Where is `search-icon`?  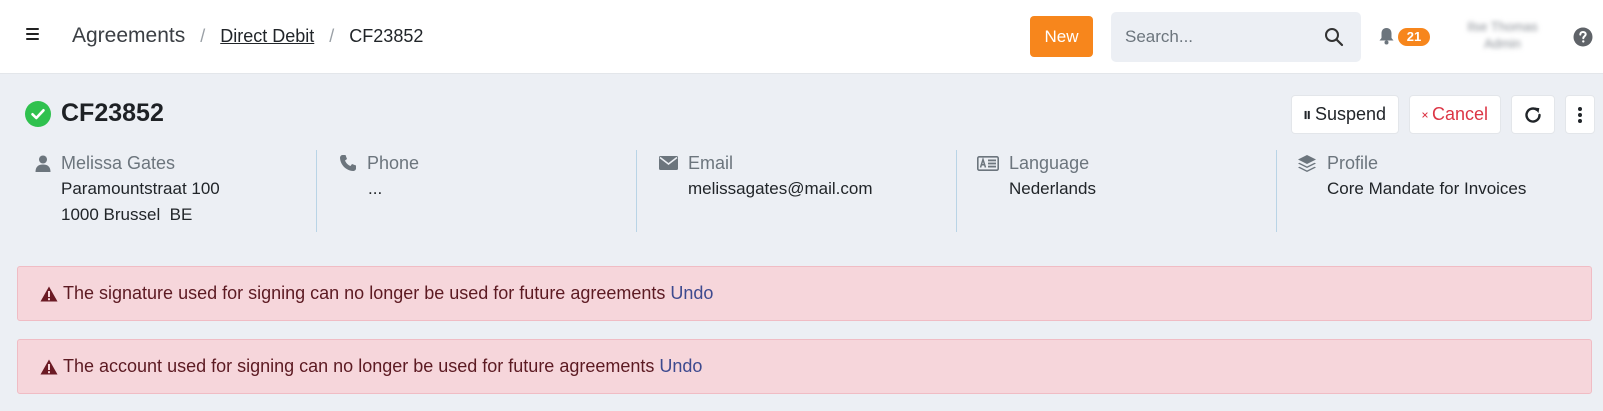
search-icon is located at coordinates (1334, 37).